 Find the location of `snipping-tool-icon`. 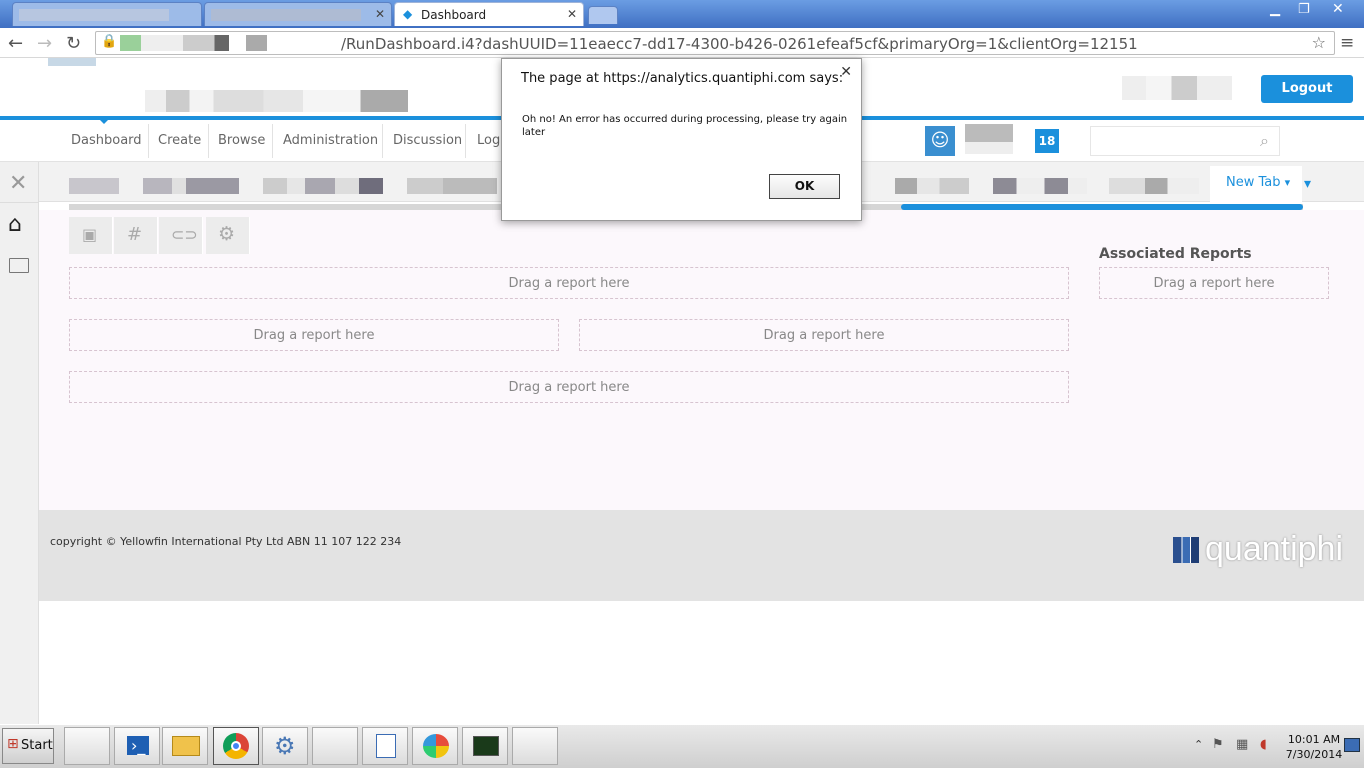

snipping-tool-icon is located at coordinates (535, 746).